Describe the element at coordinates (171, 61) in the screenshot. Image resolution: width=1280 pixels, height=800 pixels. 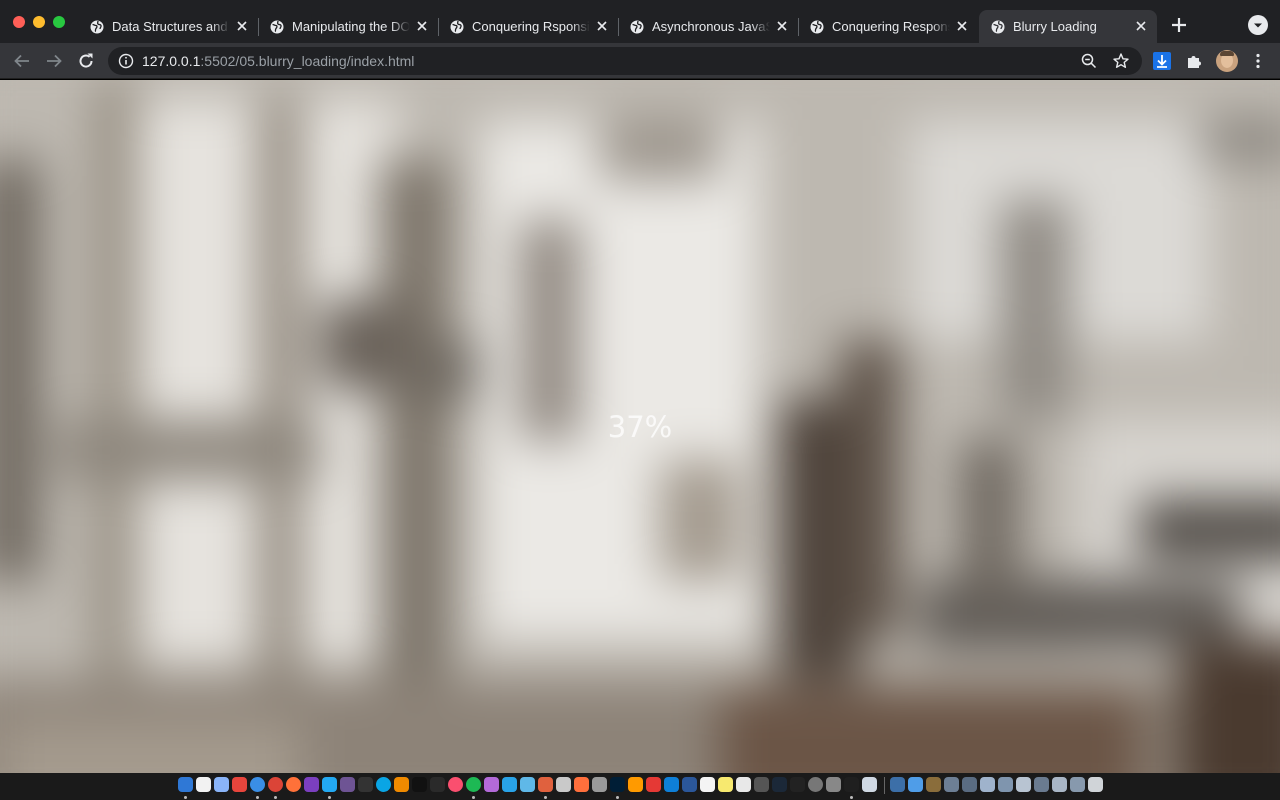
I see `url-host: 127.0.0.1` at that location.